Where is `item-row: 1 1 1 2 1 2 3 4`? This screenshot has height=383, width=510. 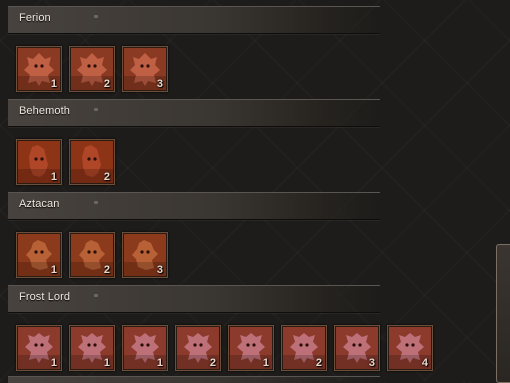 item-row: 1 1 1 2 1 2 3 4 is located at coordinates (228, 348).